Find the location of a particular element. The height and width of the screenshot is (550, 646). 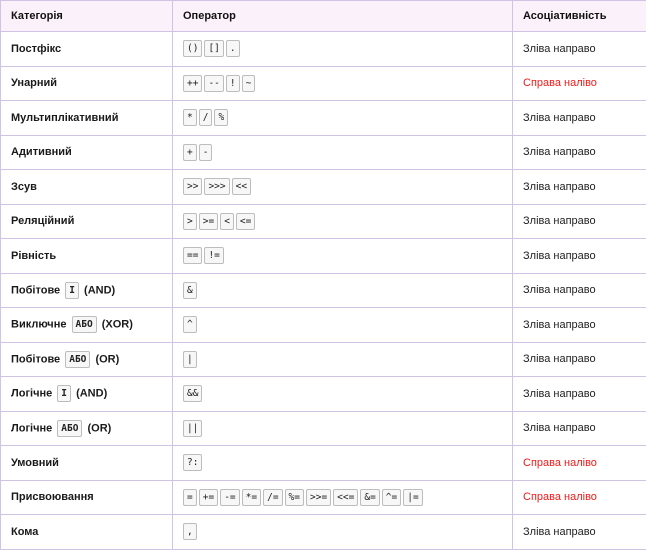

operator-token: % is located at coordinates (221, 117).